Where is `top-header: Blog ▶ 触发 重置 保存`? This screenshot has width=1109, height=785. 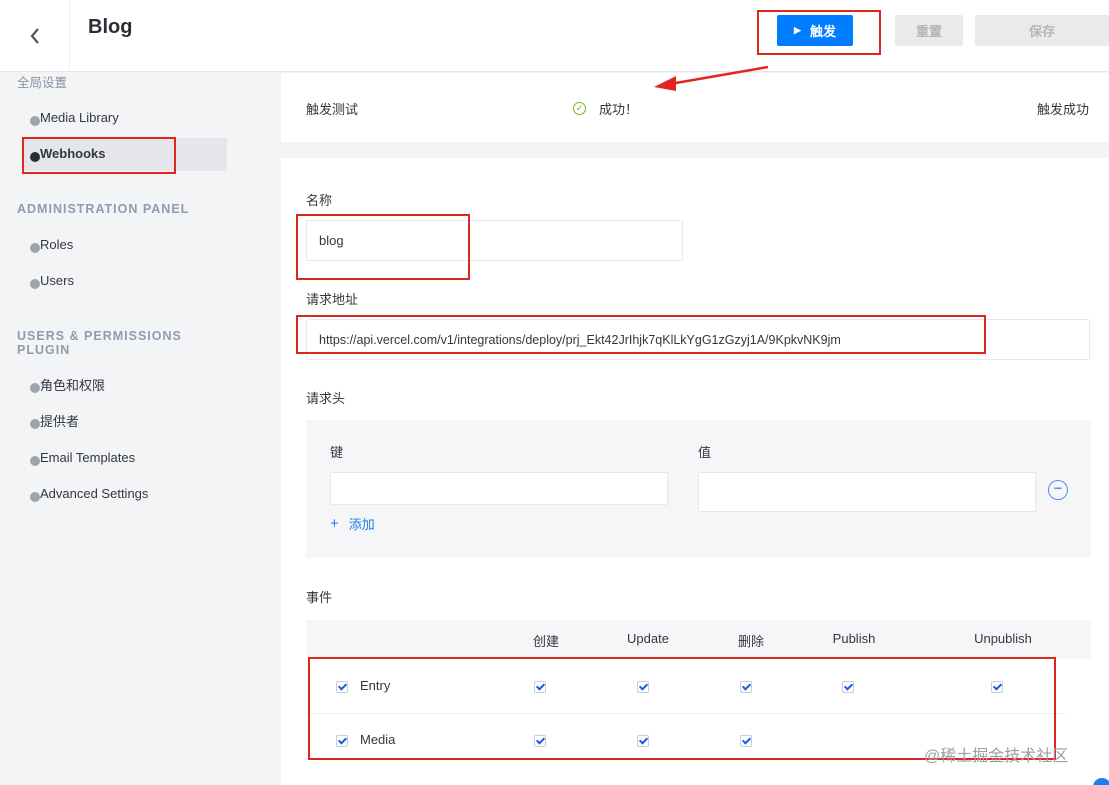
top-header: Blog ▶ 触发 重置 保存 is located at coordinates (554, 36).